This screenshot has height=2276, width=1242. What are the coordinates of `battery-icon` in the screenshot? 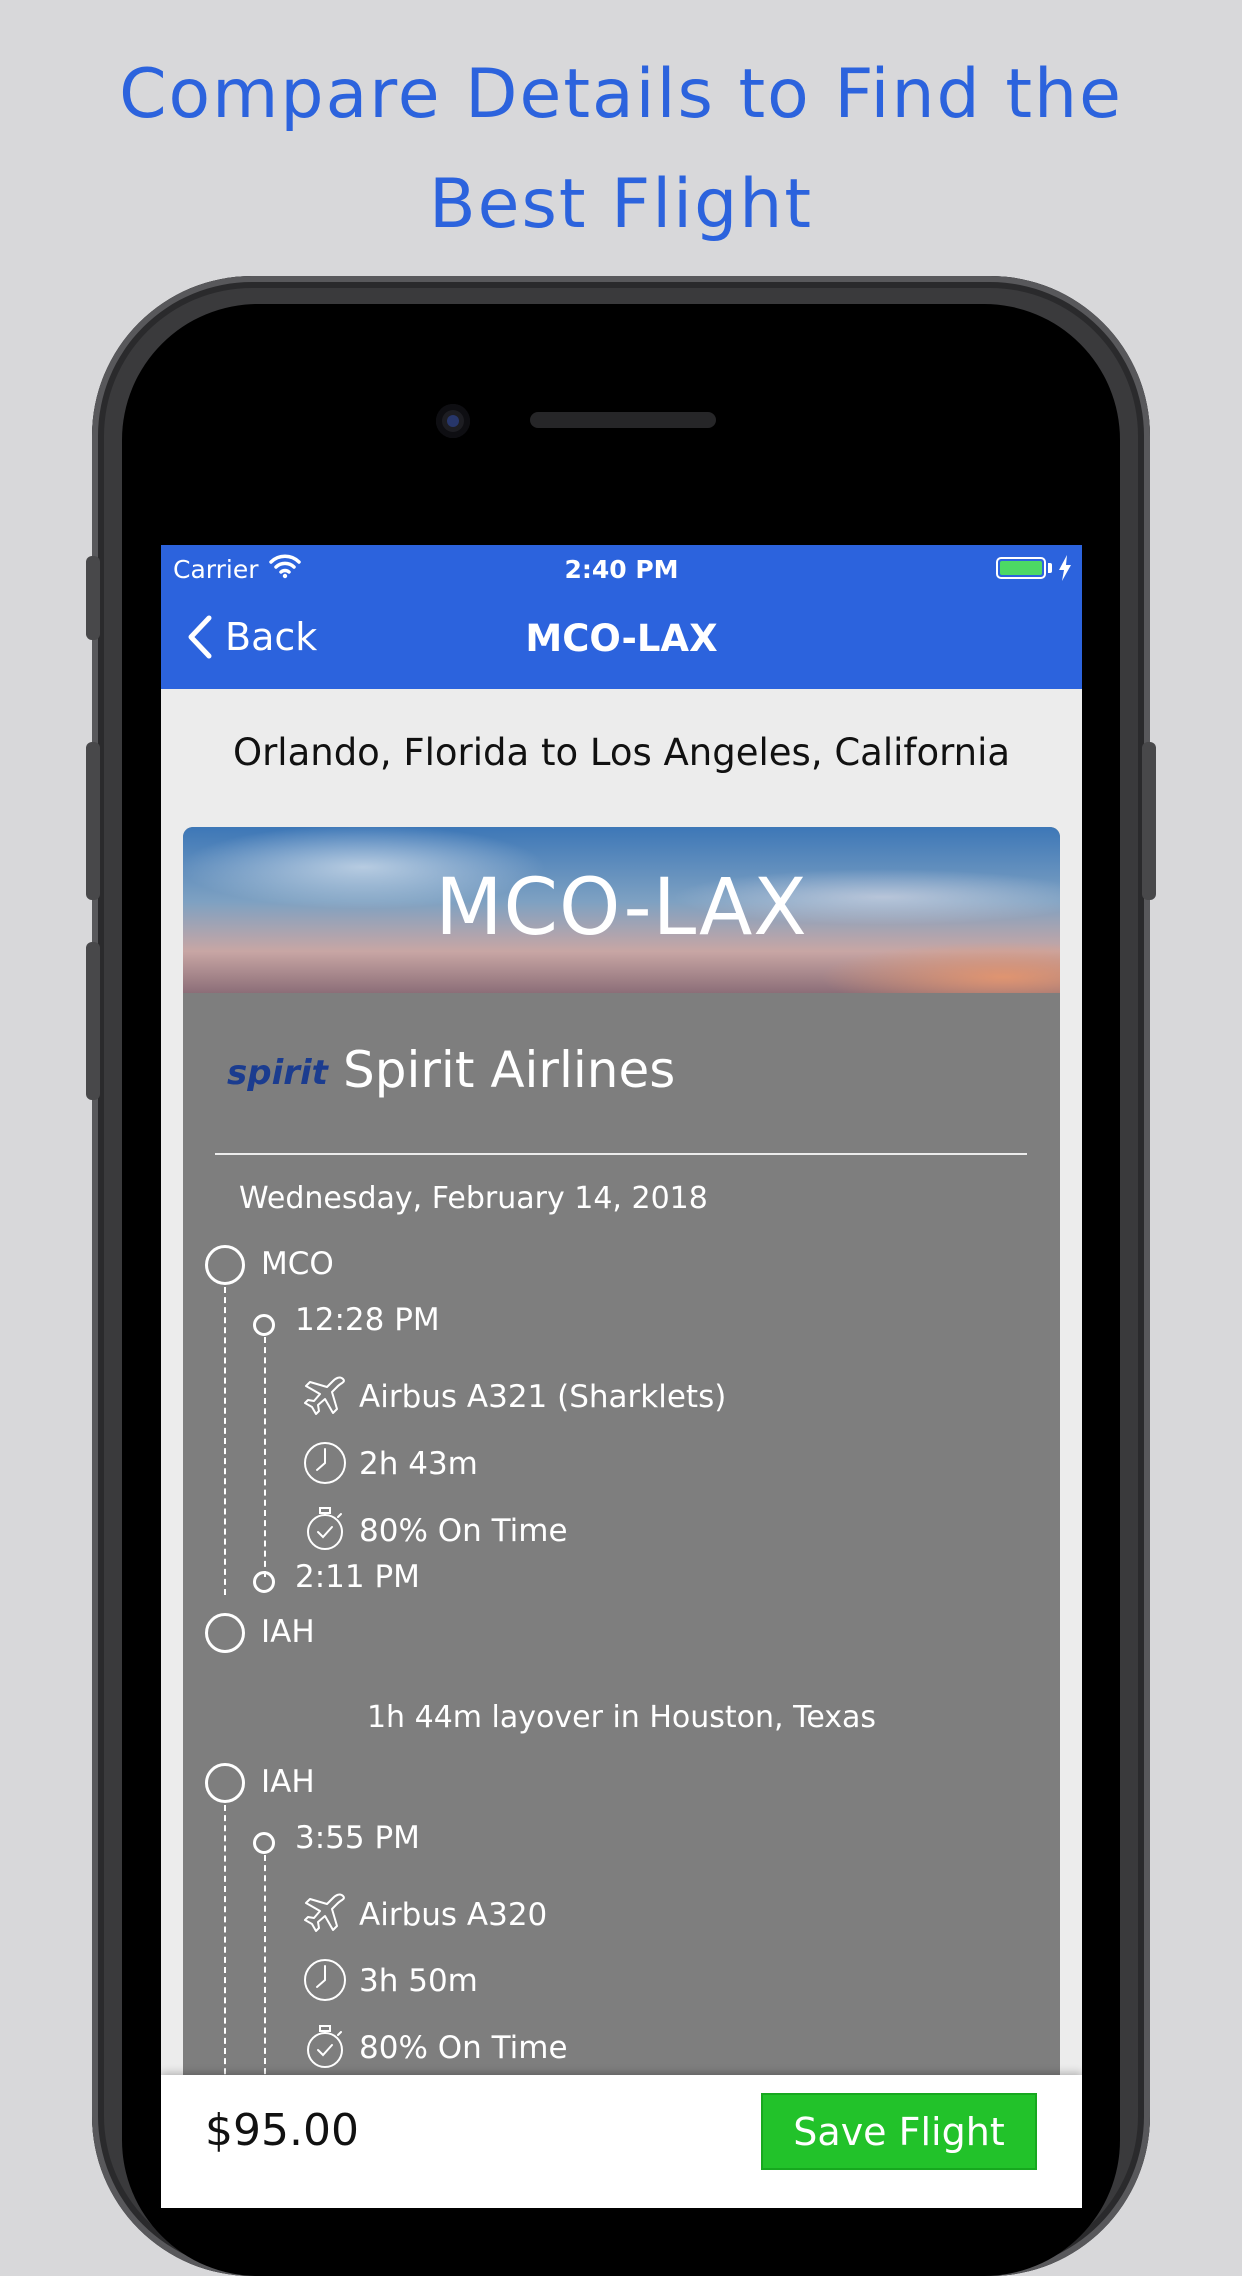 It's located at (1021, 568).